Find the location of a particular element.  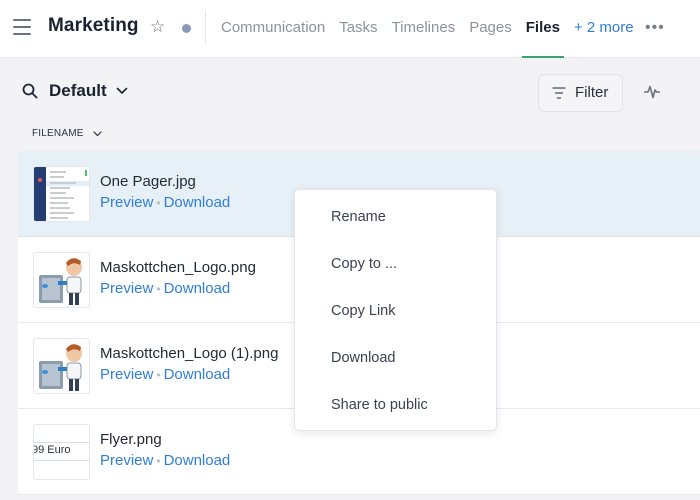

status-dot is located at coordinates (186, 28).